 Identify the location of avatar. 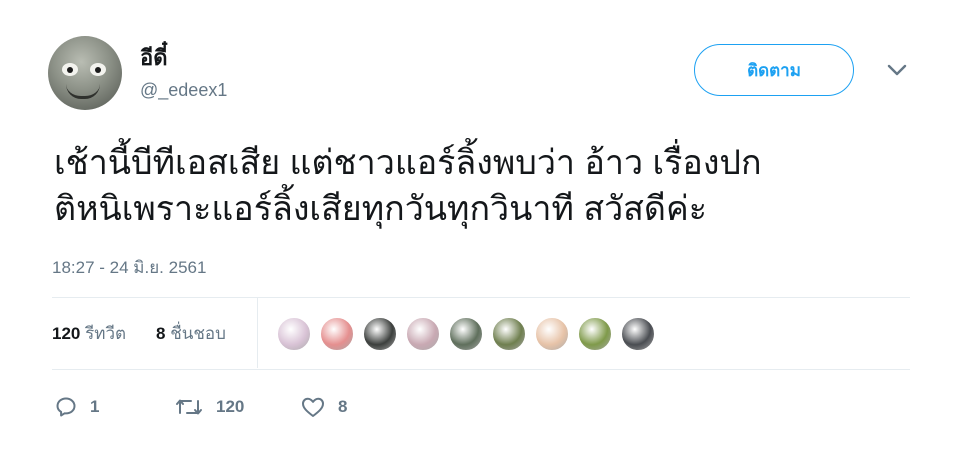
(85, 73).